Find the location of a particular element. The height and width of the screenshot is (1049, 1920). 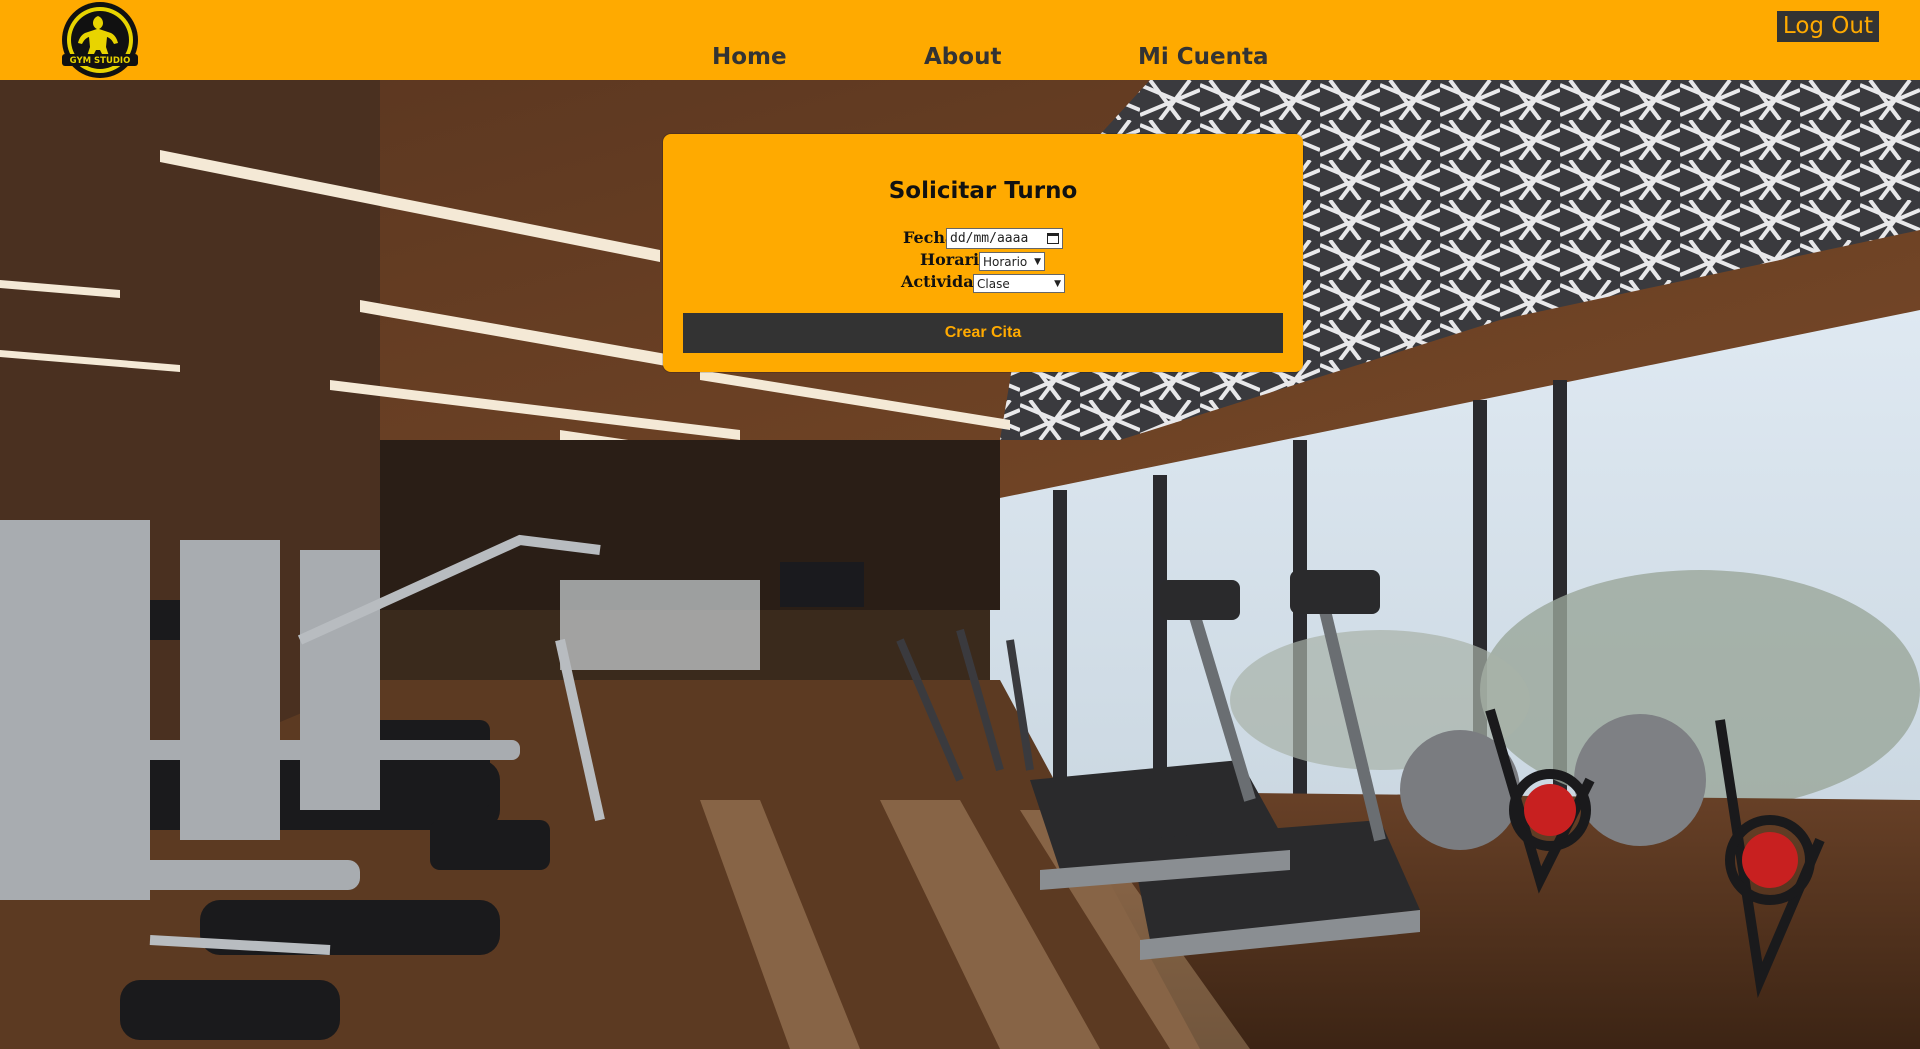

horario-selected-value: Horario is located at coordinates (1005, 261).